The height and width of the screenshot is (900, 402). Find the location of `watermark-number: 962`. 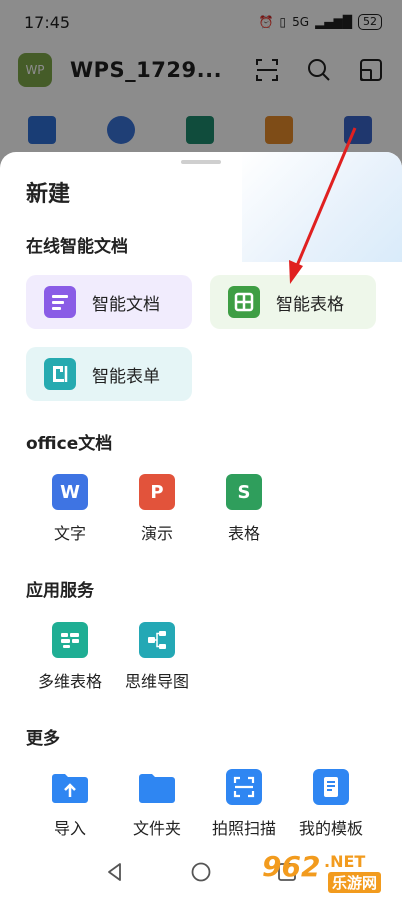

watermark-number: 962 is located at coordinates (291, 866).